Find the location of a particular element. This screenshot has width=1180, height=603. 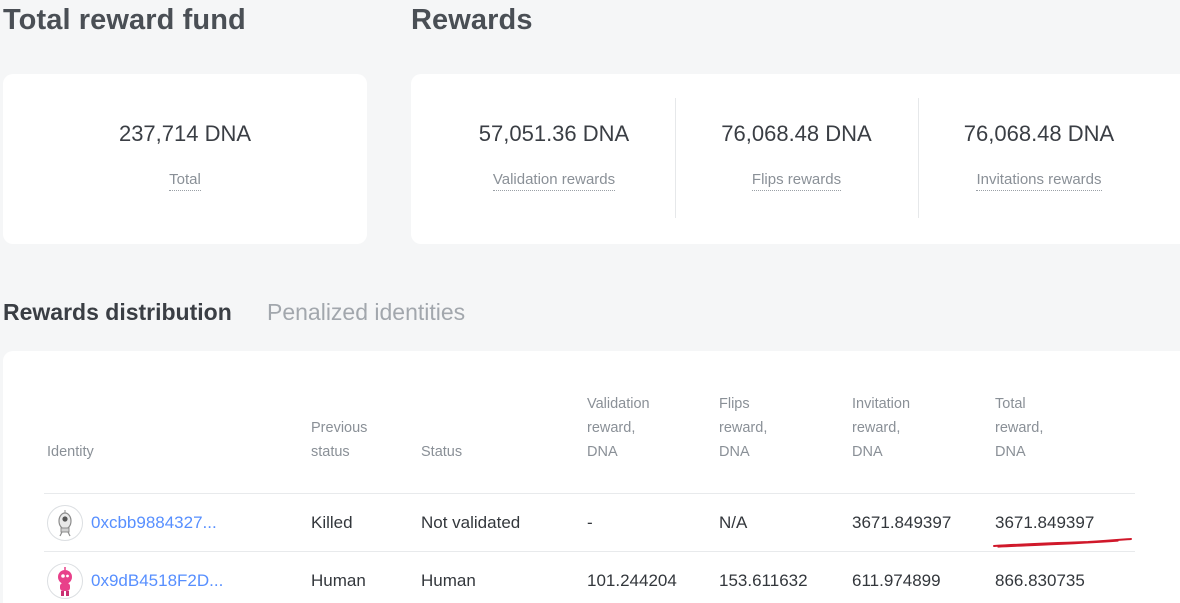

total-label: Total is located at coordinates (185, 181).